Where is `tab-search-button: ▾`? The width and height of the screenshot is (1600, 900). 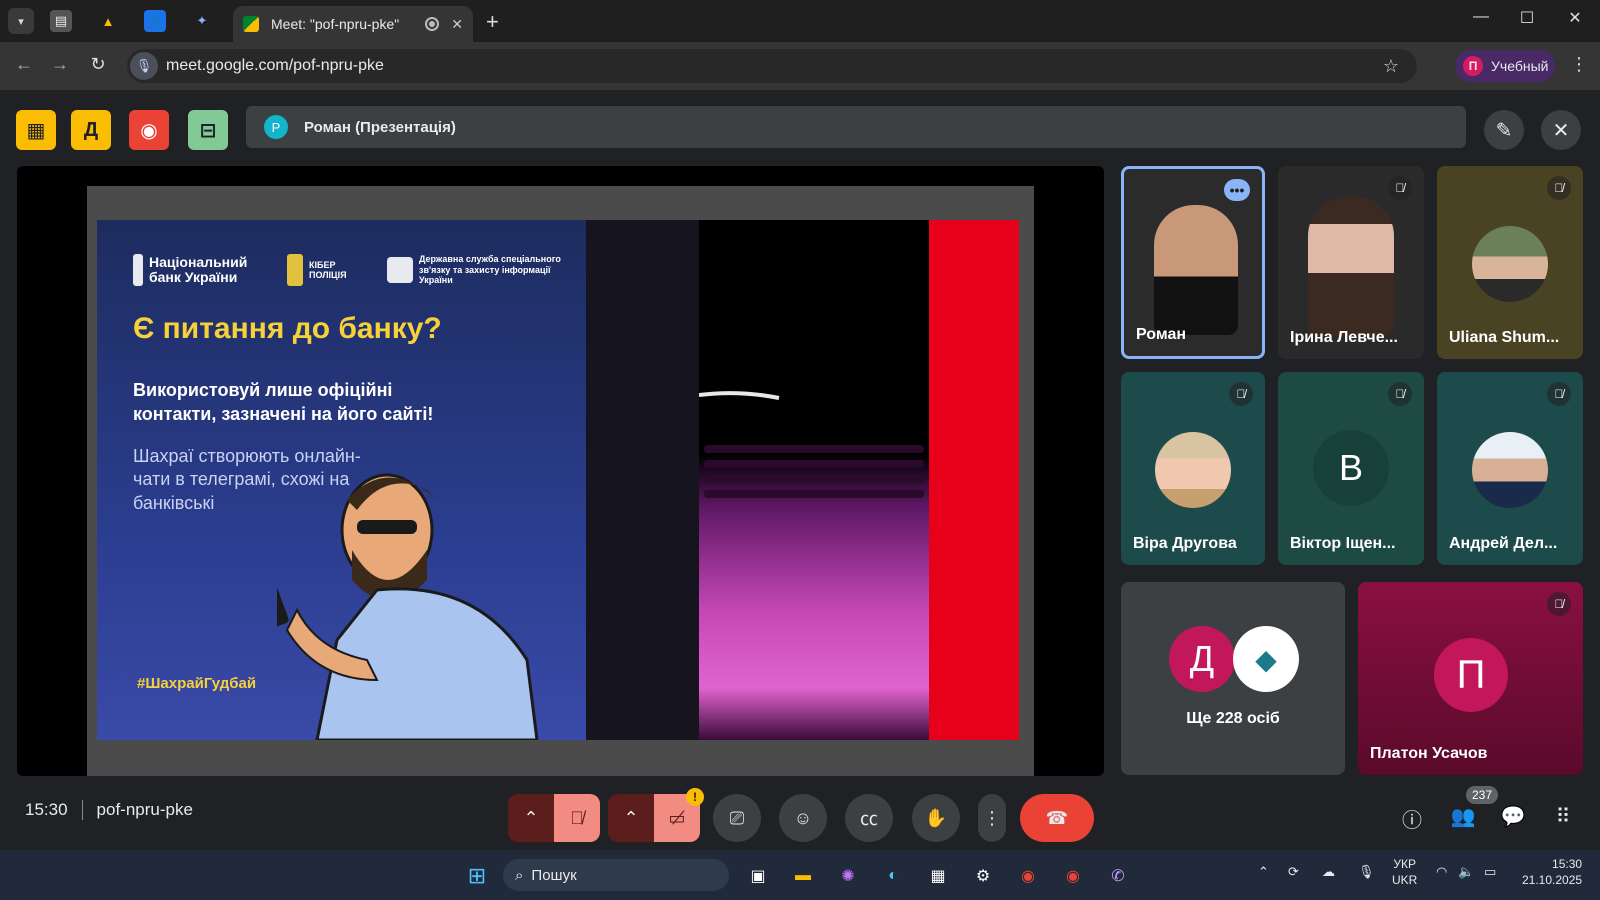
tab-search-button: ▾ is located at coordinates (21, 21).